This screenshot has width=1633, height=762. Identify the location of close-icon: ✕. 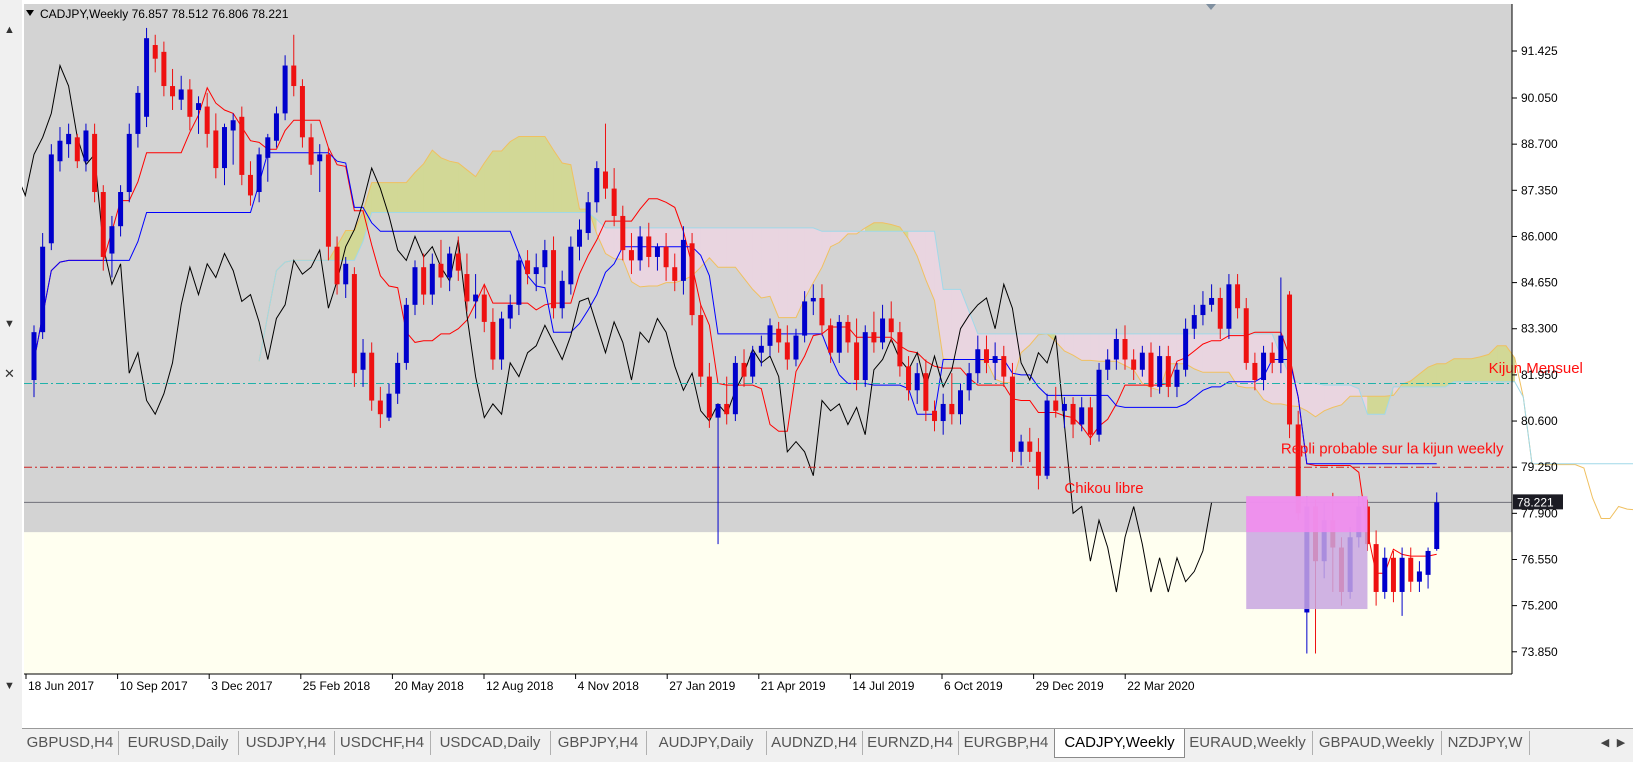
(9, 374).